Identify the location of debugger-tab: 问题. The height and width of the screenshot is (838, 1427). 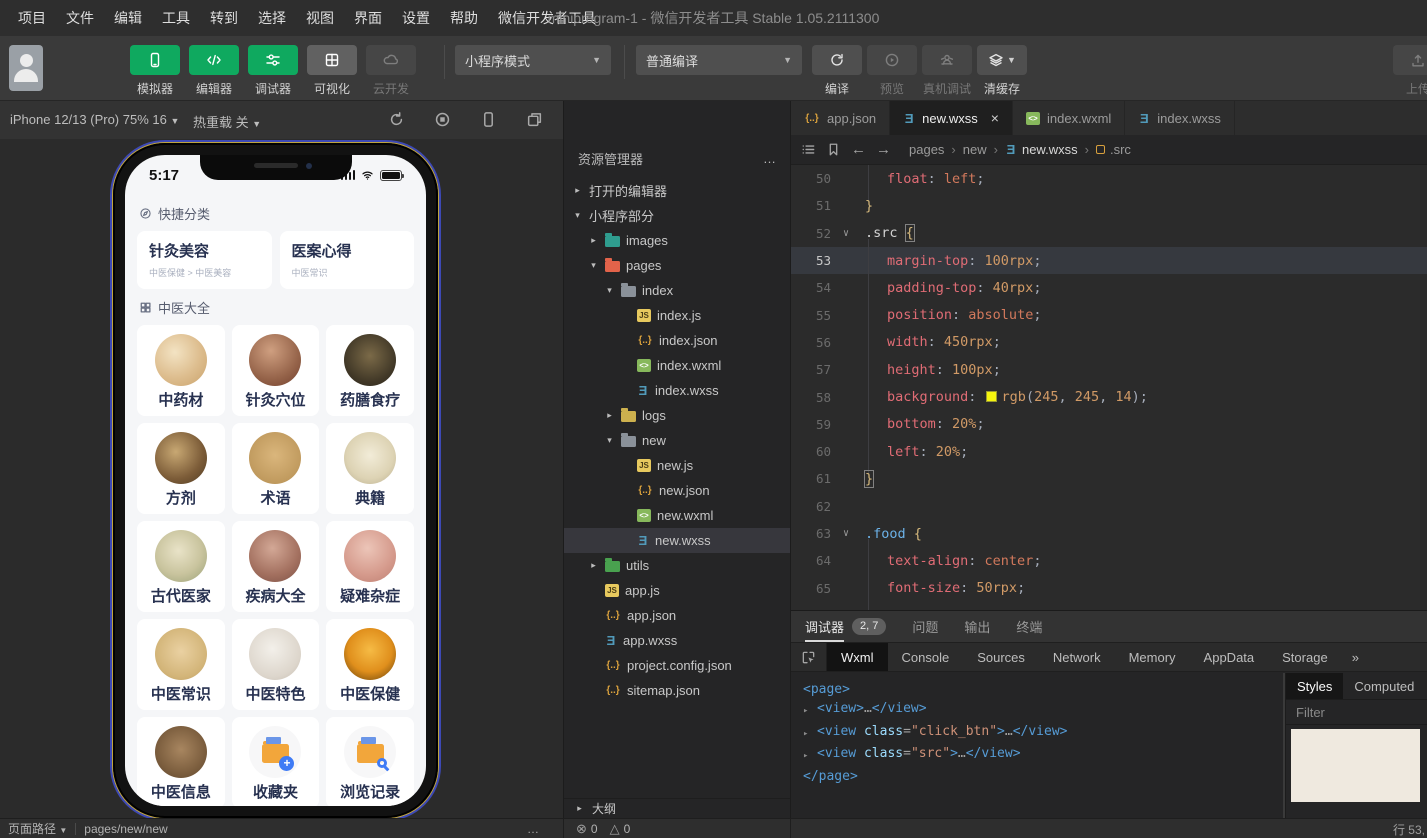
(925, 626).